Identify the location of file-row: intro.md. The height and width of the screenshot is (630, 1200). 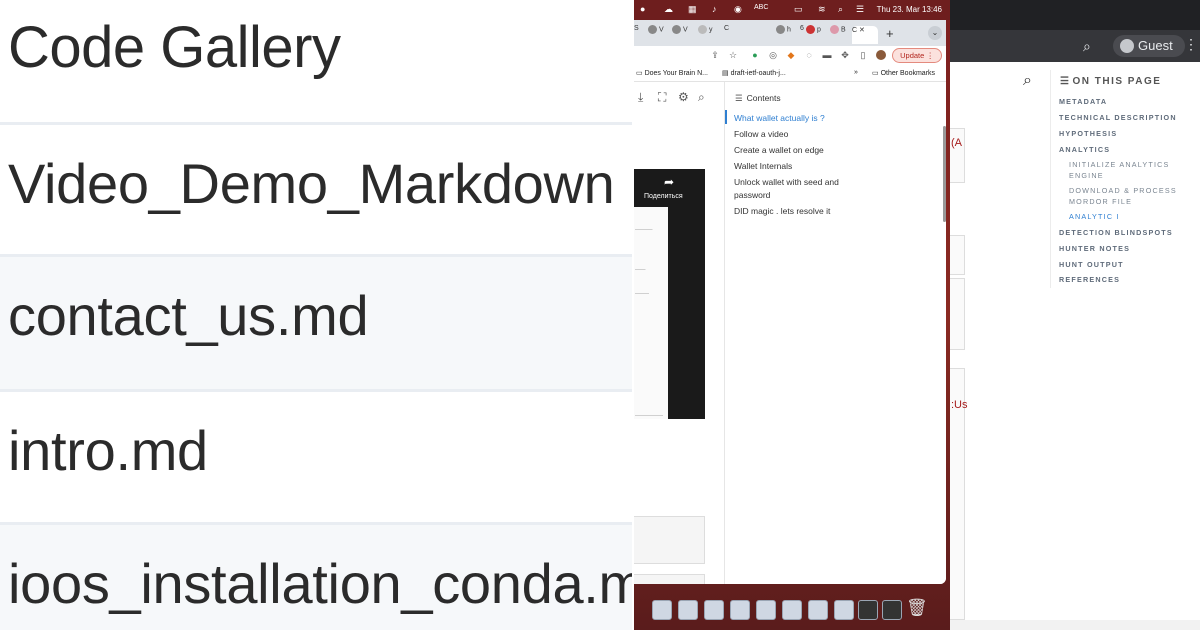
(316, 458).